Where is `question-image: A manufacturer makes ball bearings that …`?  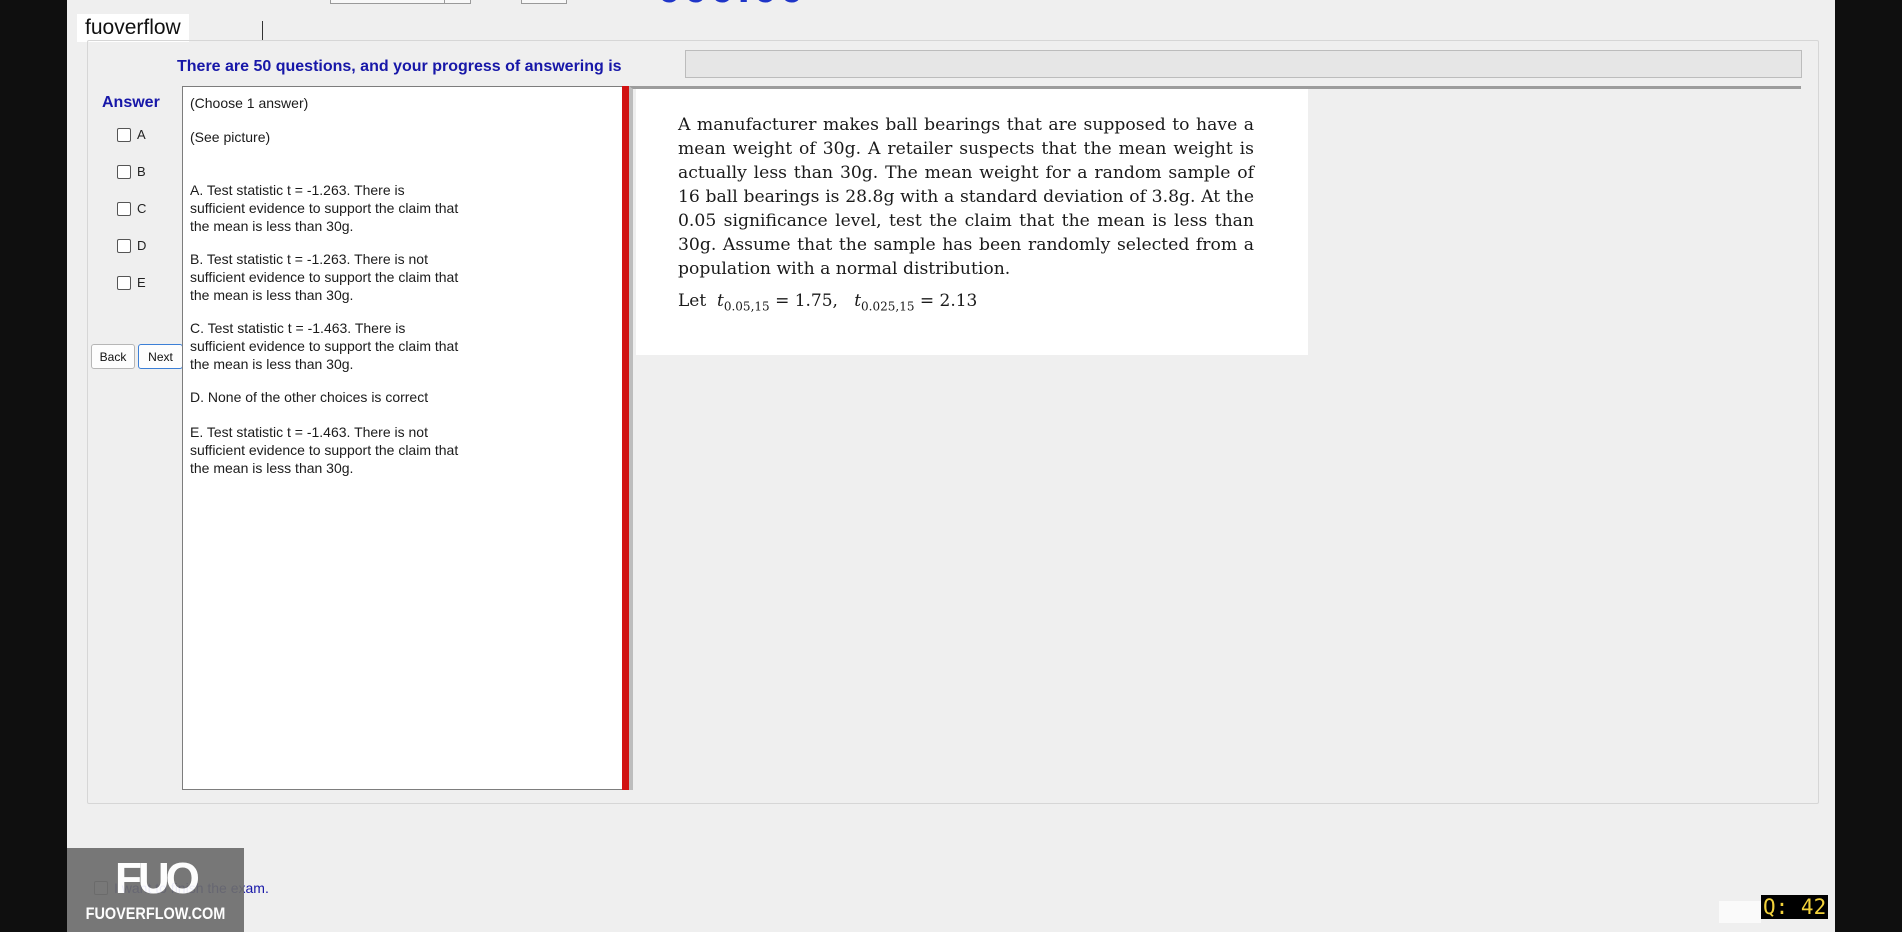 question-image: A manufacturer makes ball bearings that … is located at coordinates (972, 222).